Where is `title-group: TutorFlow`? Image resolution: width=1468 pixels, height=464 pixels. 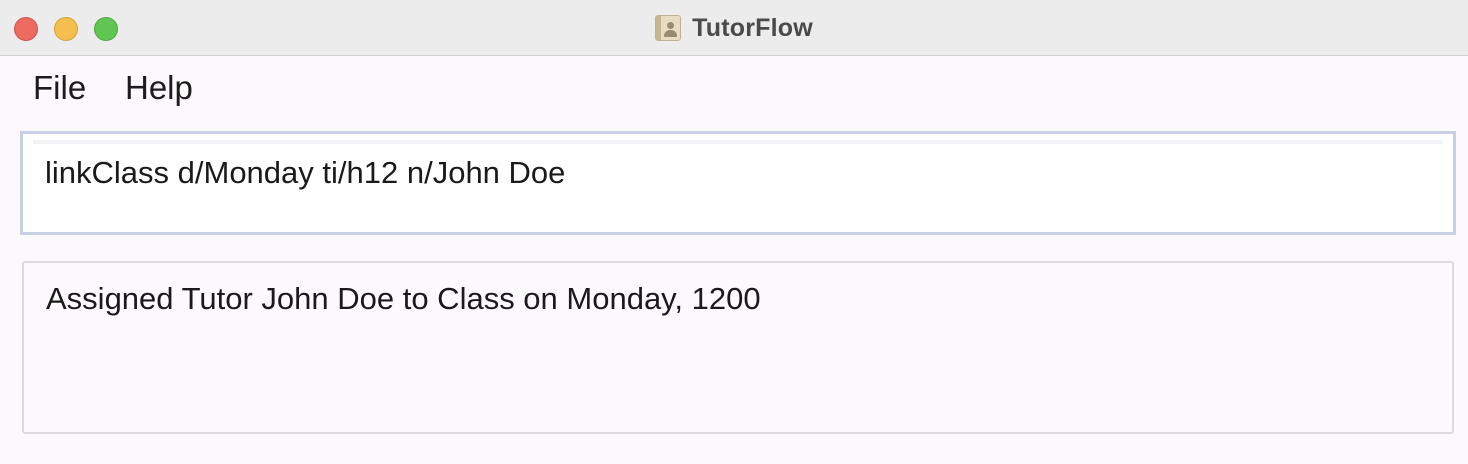
title-group: TutorFlow is located at coordinates (734, 28).